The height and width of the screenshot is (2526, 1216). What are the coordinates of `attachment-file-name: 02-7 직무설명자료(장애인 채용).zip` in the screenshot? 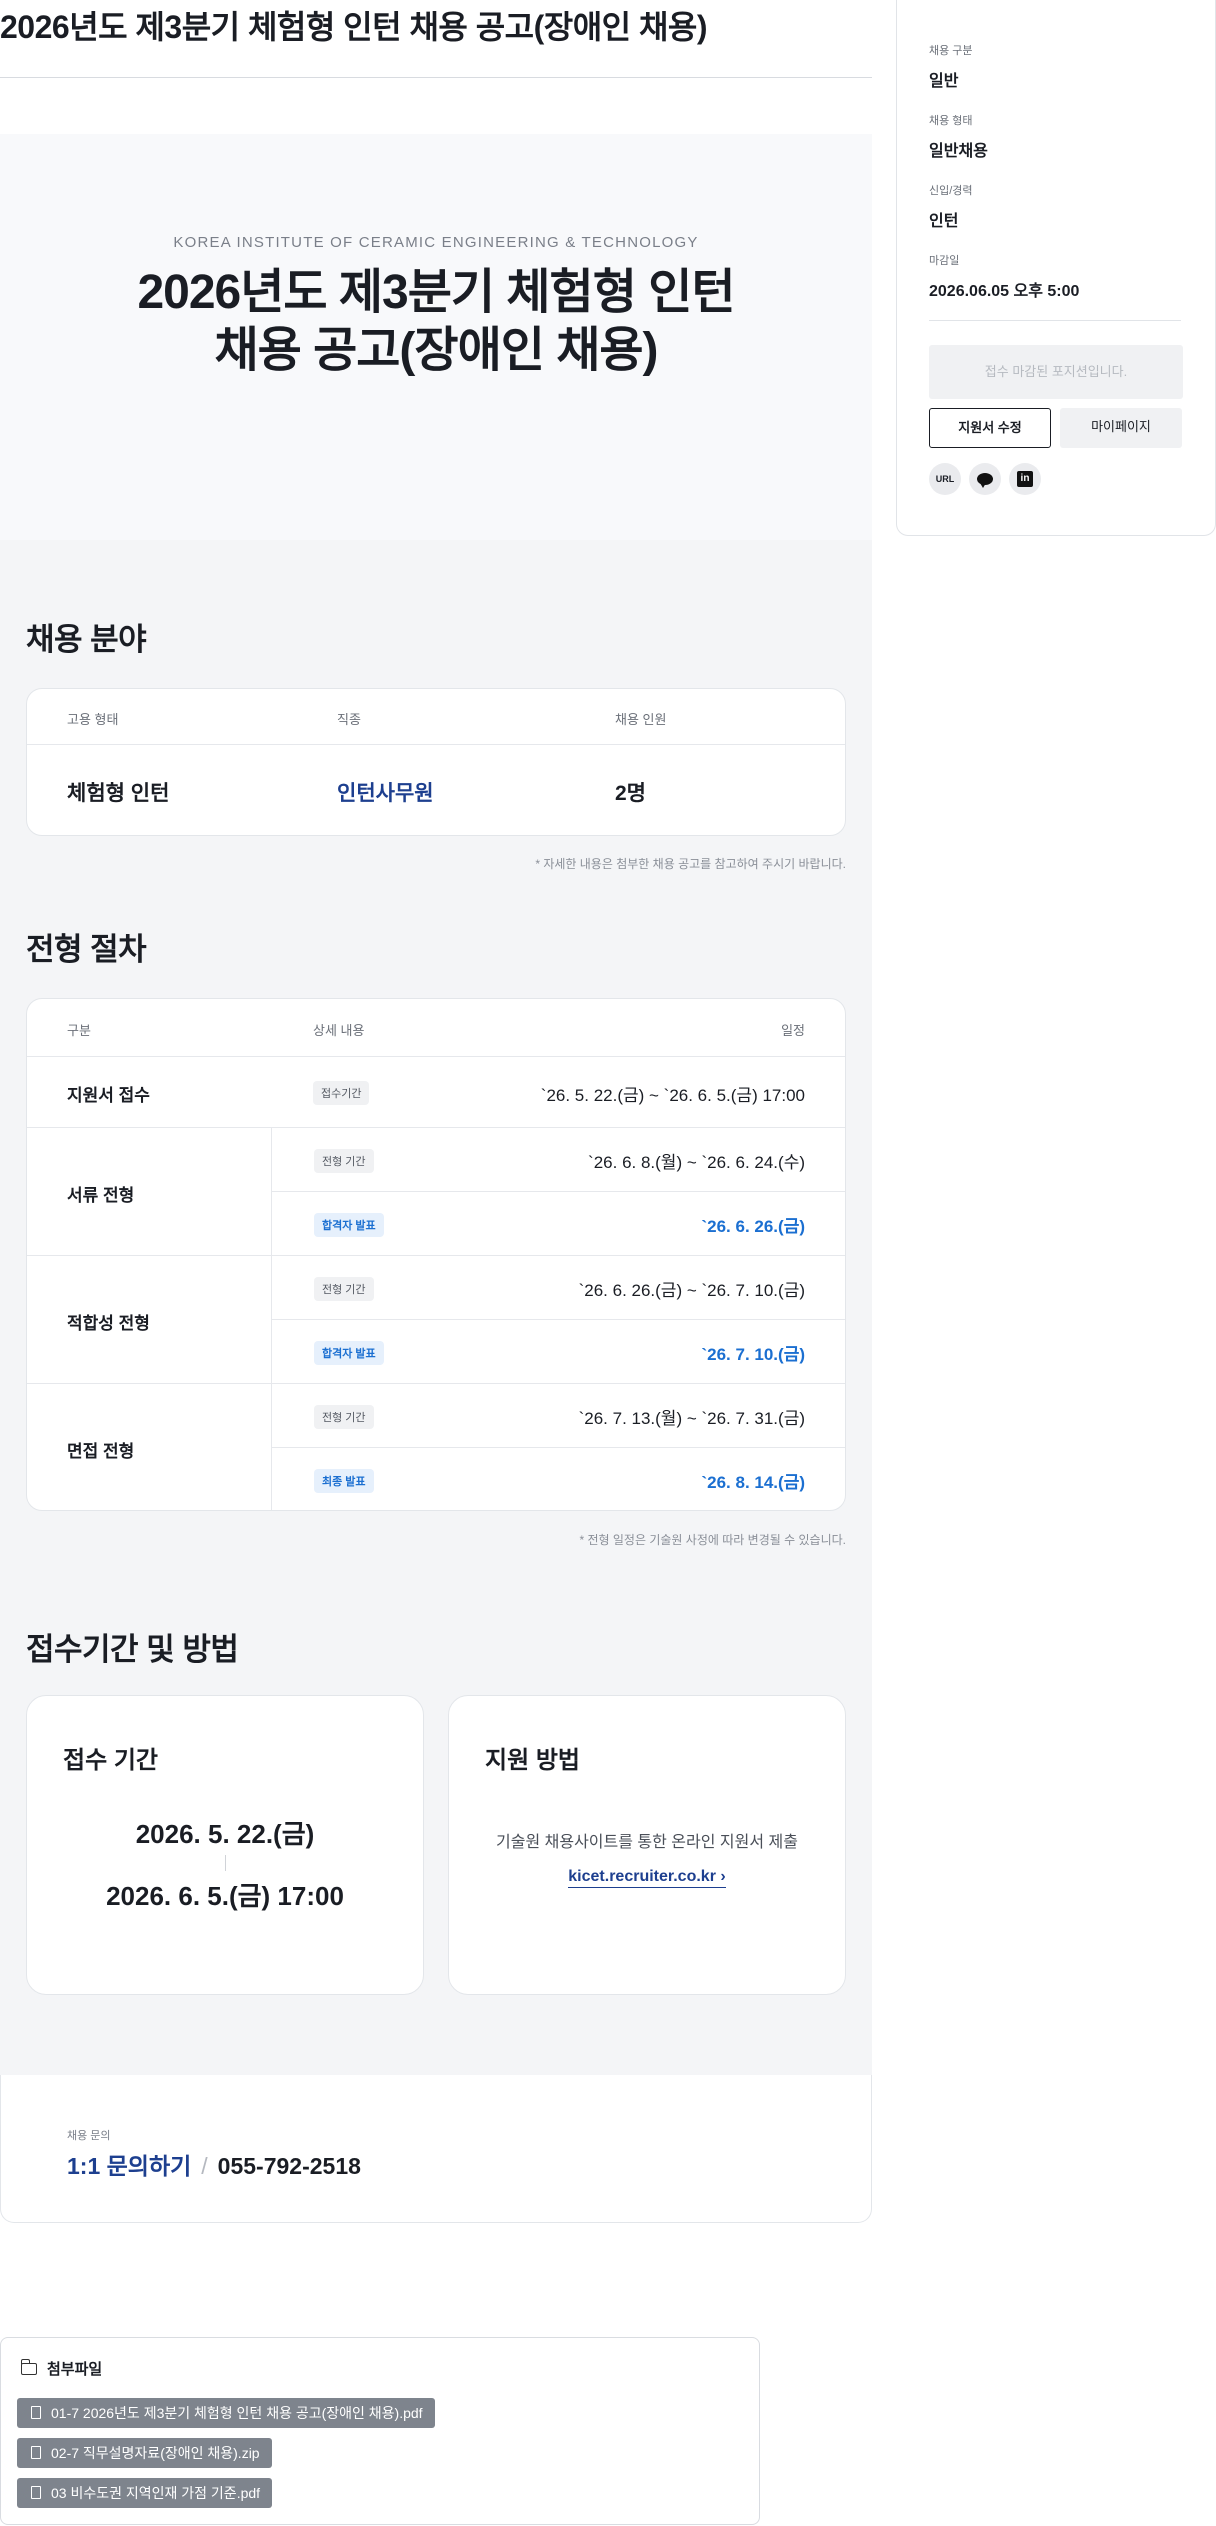 It's located at (155, 2453).